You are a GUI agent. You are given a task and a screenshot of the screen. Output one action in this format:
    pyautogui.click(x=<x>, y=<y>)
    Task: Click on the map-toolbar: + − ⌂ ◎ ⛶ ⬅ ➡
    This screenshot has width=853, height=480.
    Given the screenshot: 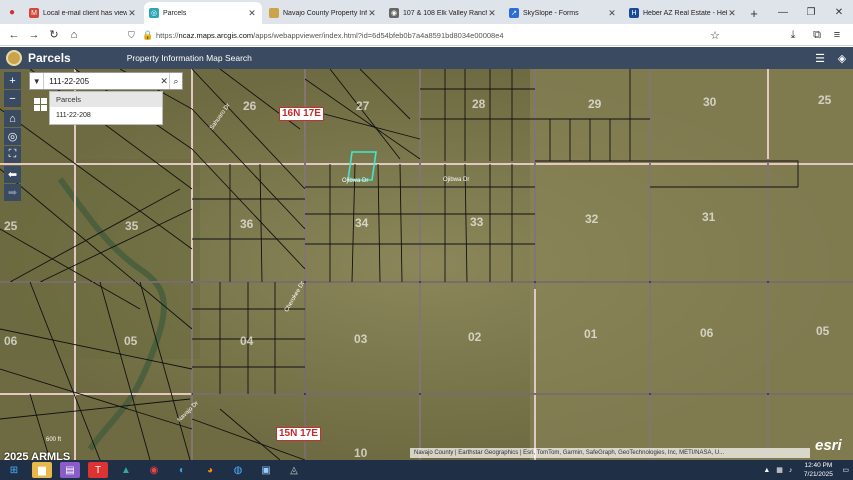 What is the action you would take?
    pyautogui.click(x=13, y=136)
    